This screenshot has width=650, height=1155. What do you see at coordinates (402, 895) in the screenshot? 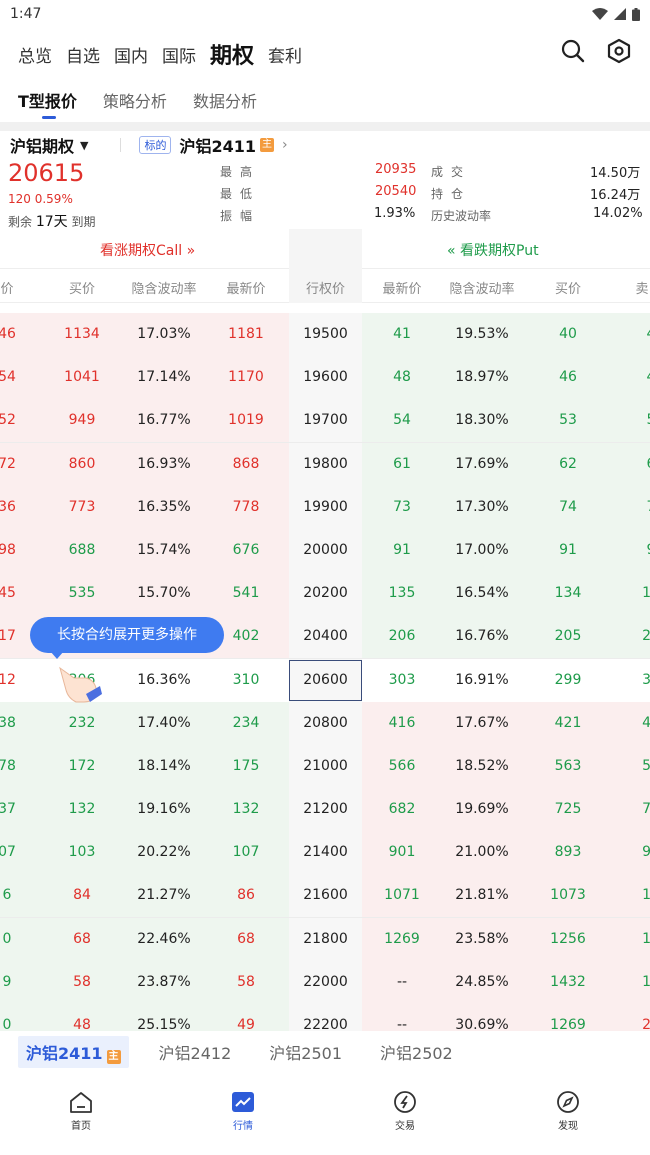
I see `put-last: 1071` at bounding box center [402, 895].